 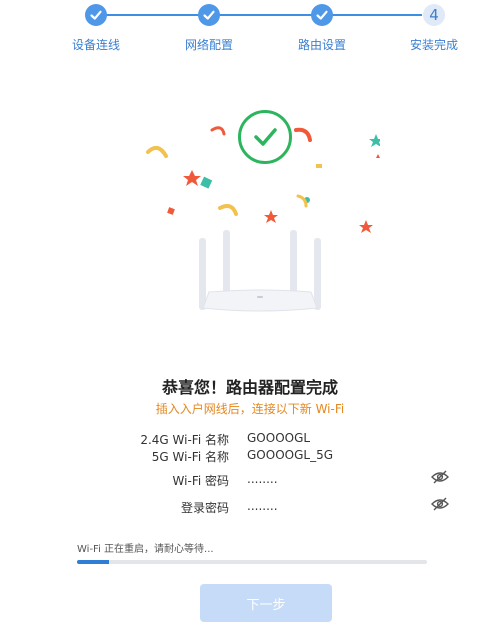 I want to click on stepper-line, so click(x=263, y=15).